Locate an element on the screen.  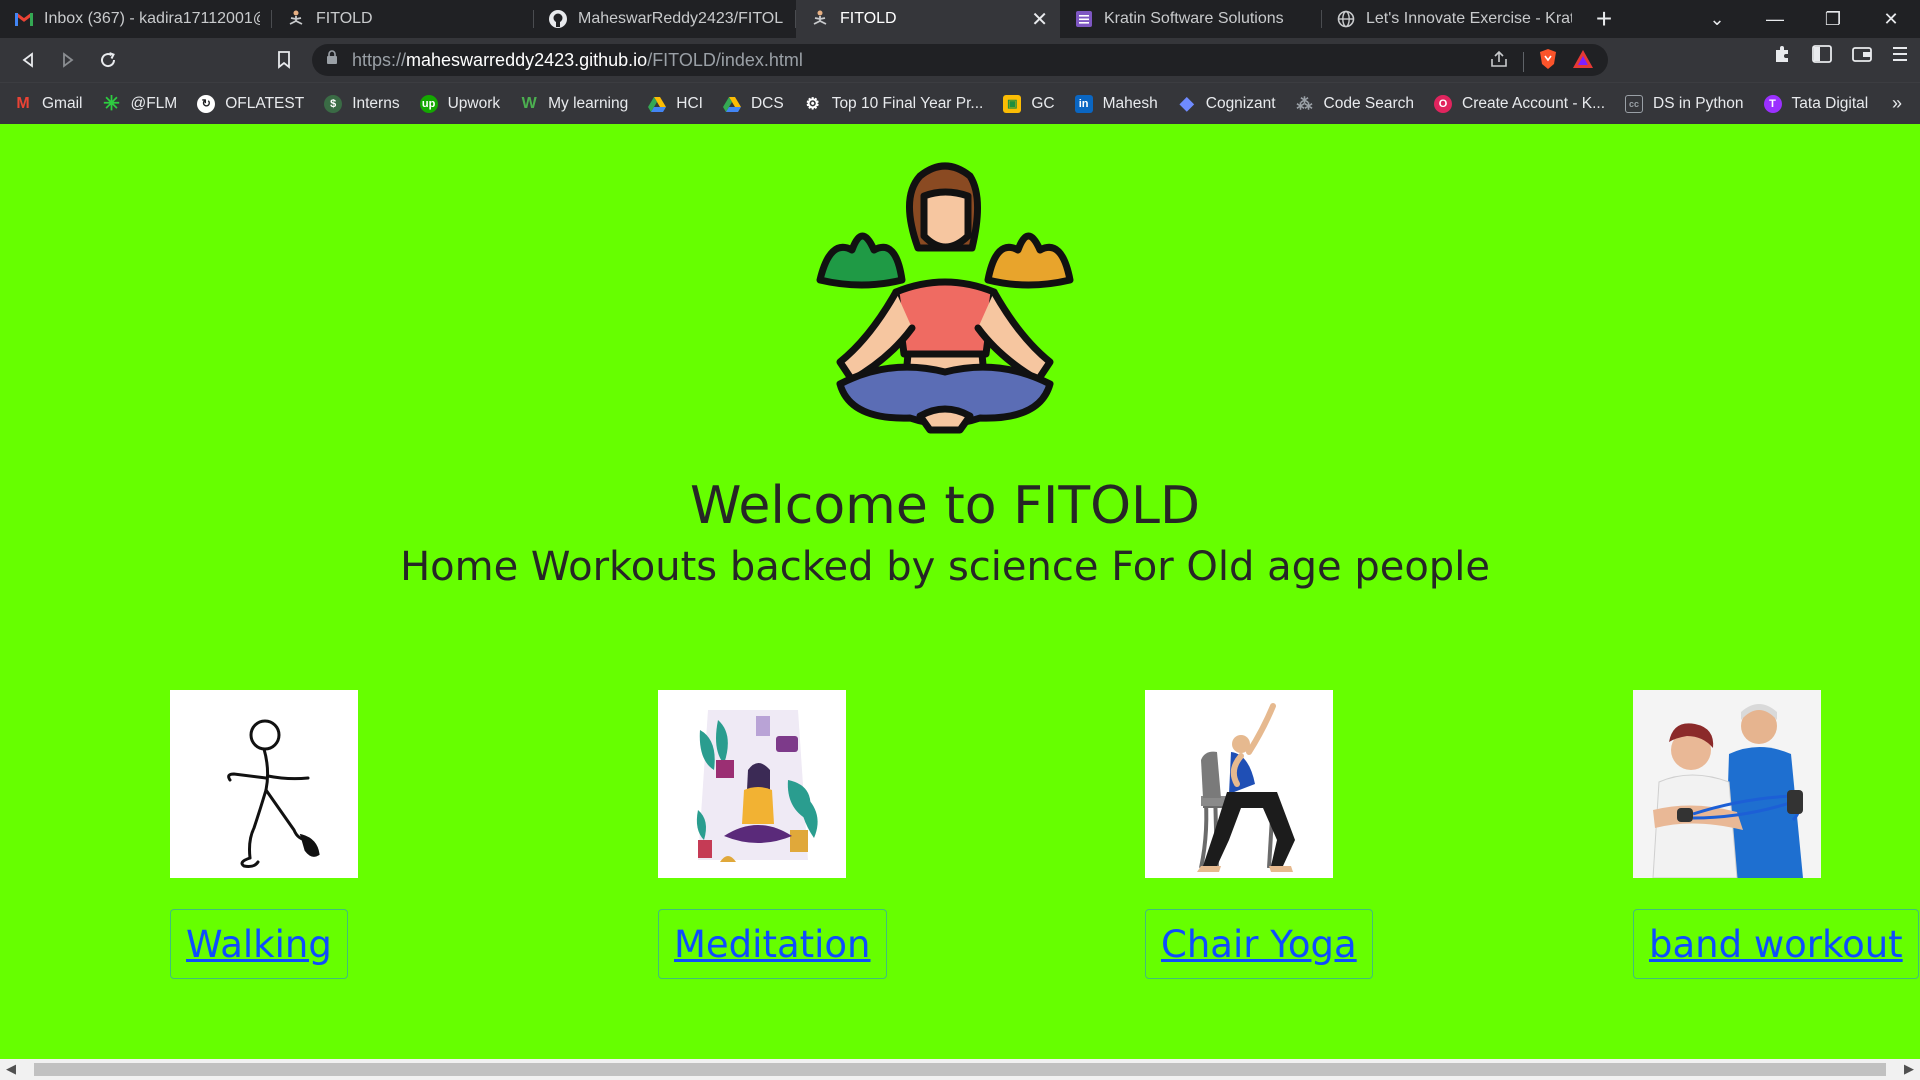
wallet-icon is located at coordinates (1862, 56).